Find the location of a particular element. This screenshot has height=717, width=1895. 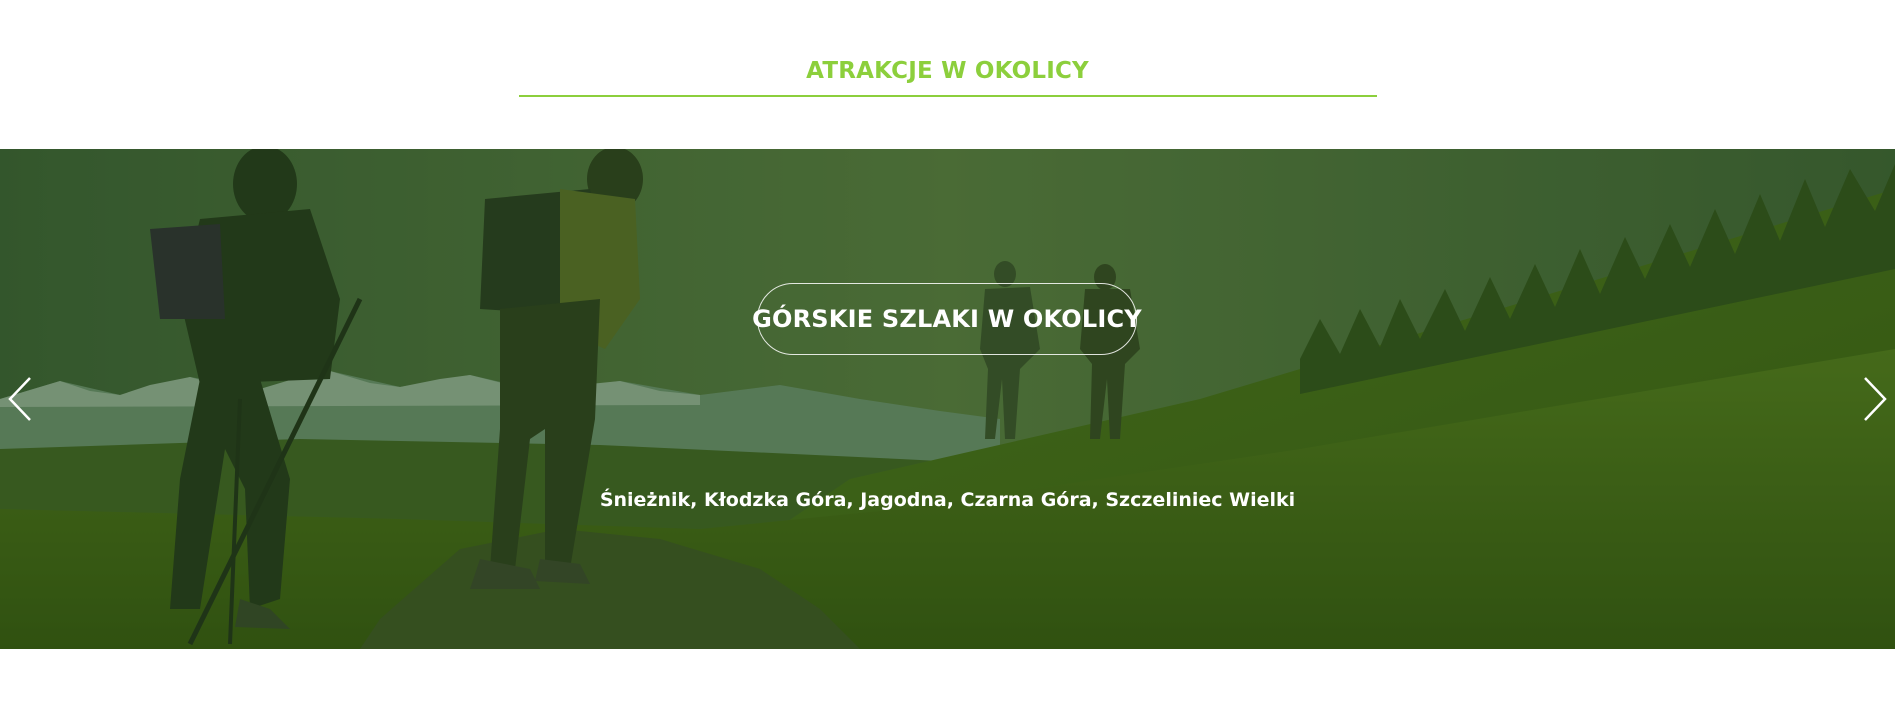

chevron-left-icon is located at coordinates (19, 399).